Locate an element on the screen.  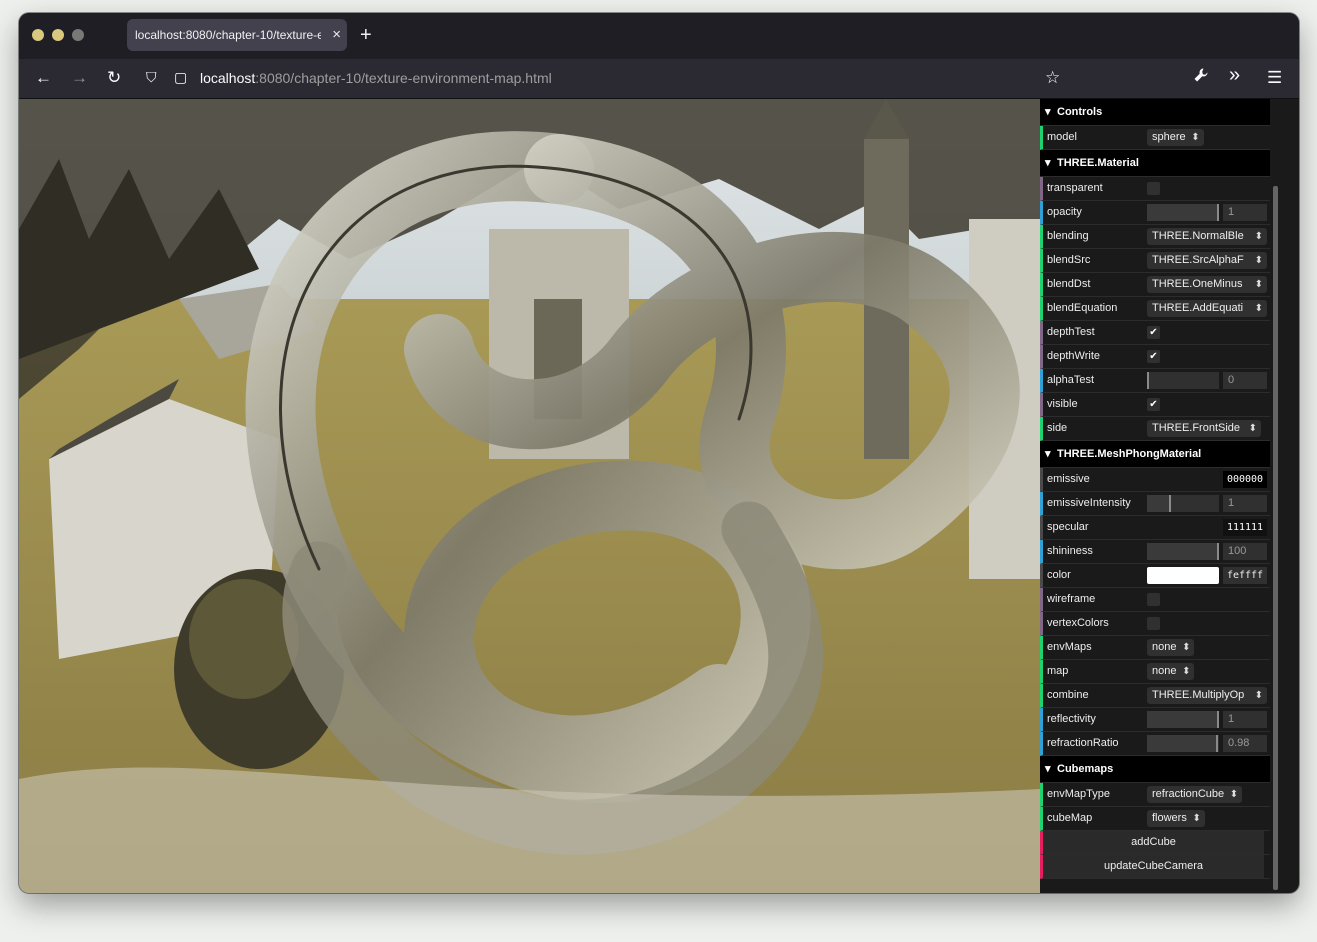
close-window-button is located at coordinates (38, 35).